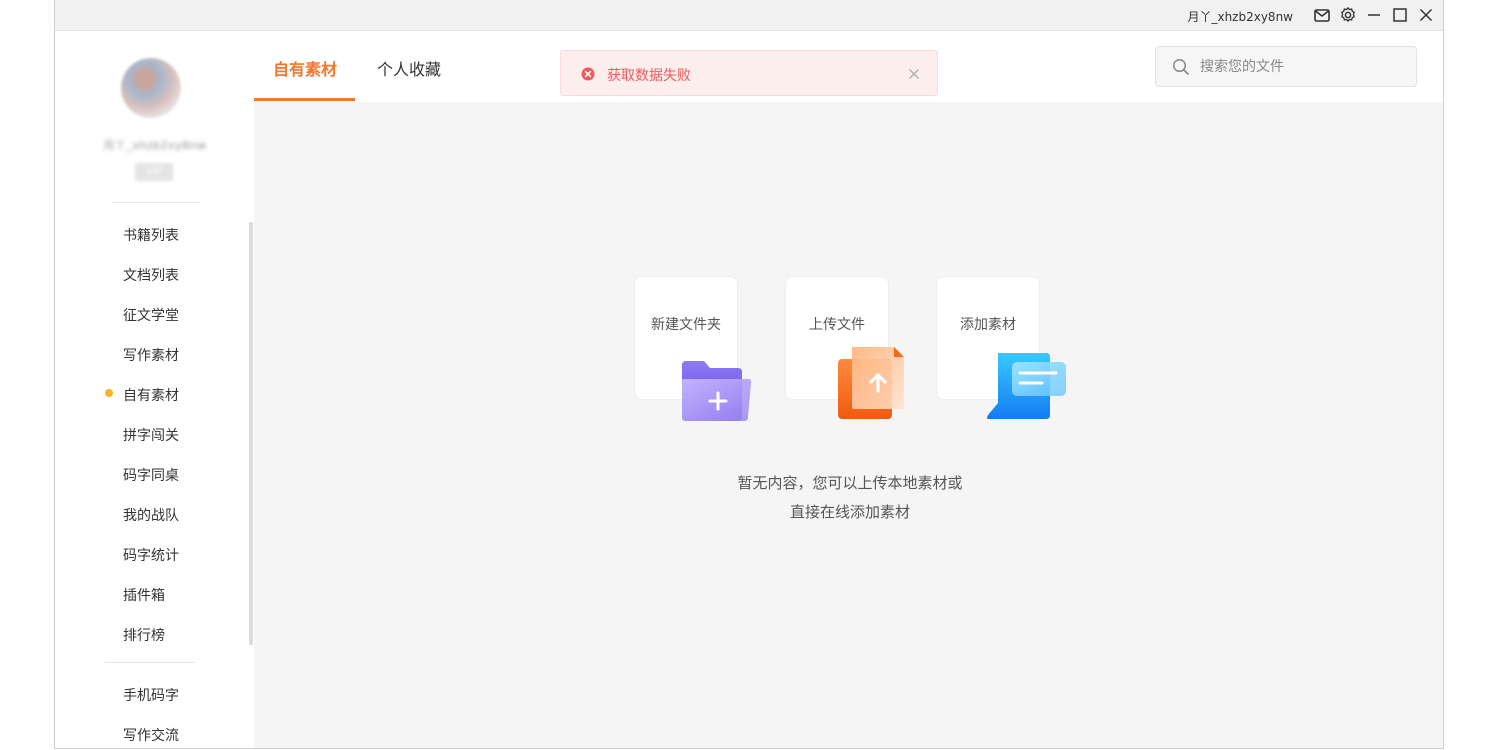 The height and width of the screenshot is (750, 1500). I want to click on title-bar: 月丫_xhzb2xy8nw, so click(749, 15).